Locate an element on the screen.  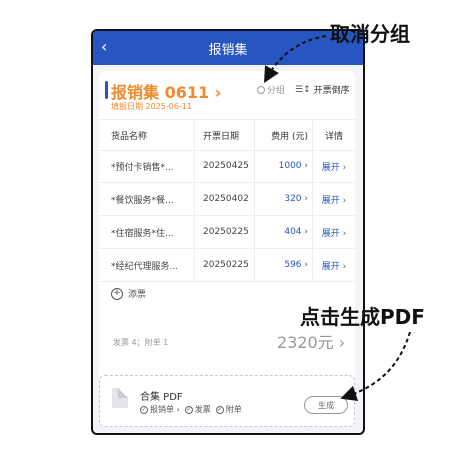
arrow-to-group-toggle is located at coordinates (295, 59).